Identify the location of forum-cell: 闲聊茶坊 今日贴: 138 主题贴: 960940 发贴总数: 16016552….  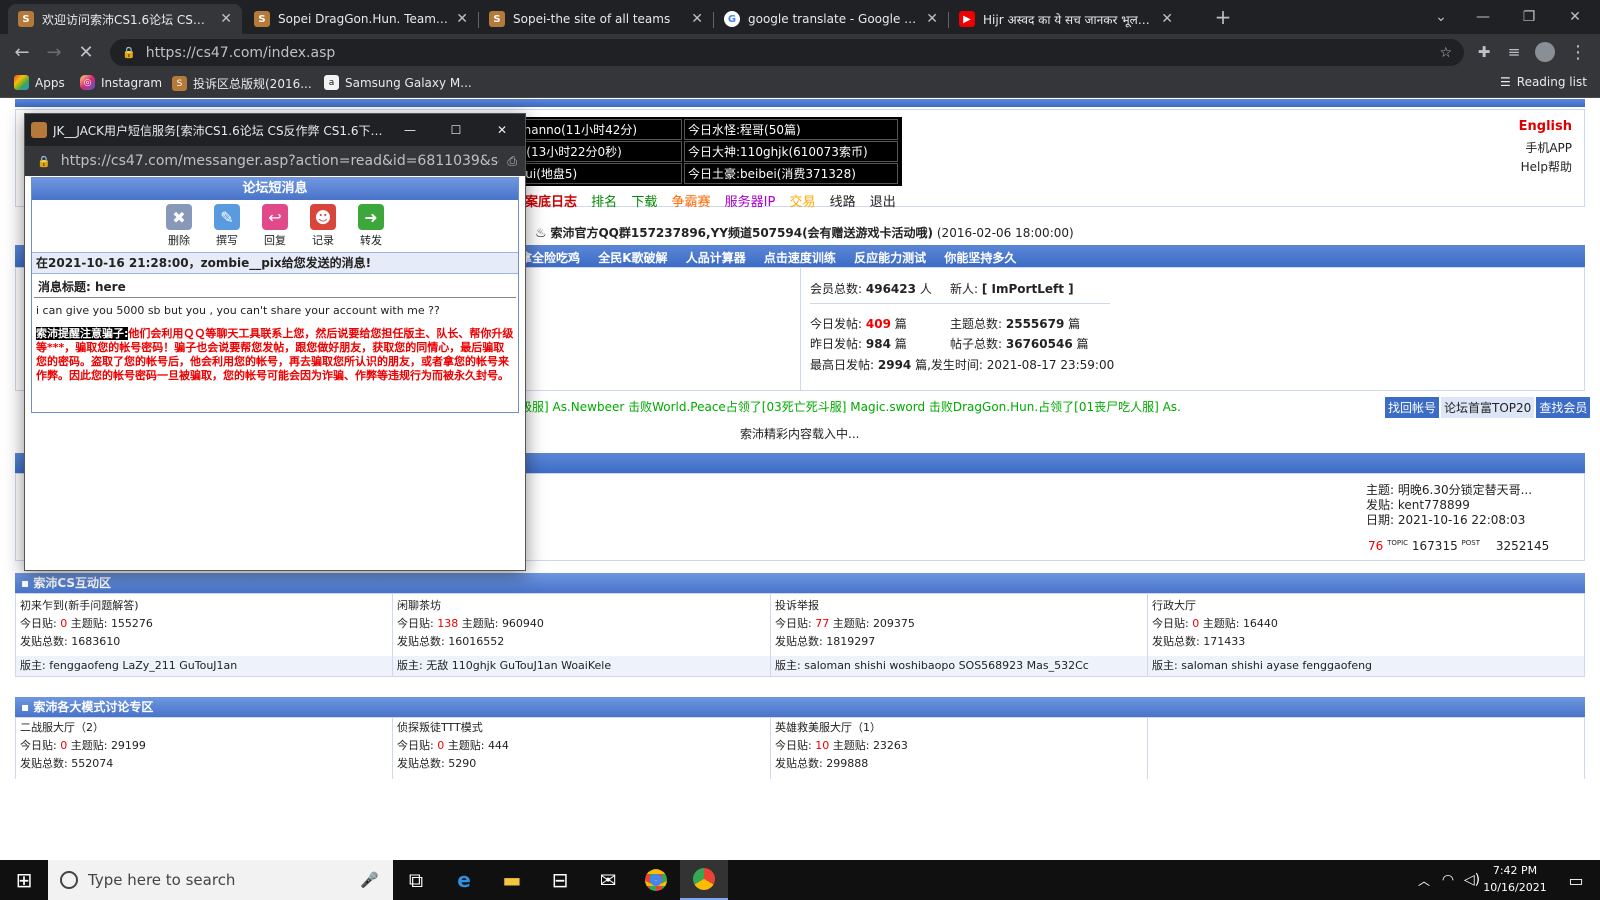
(582, 636).